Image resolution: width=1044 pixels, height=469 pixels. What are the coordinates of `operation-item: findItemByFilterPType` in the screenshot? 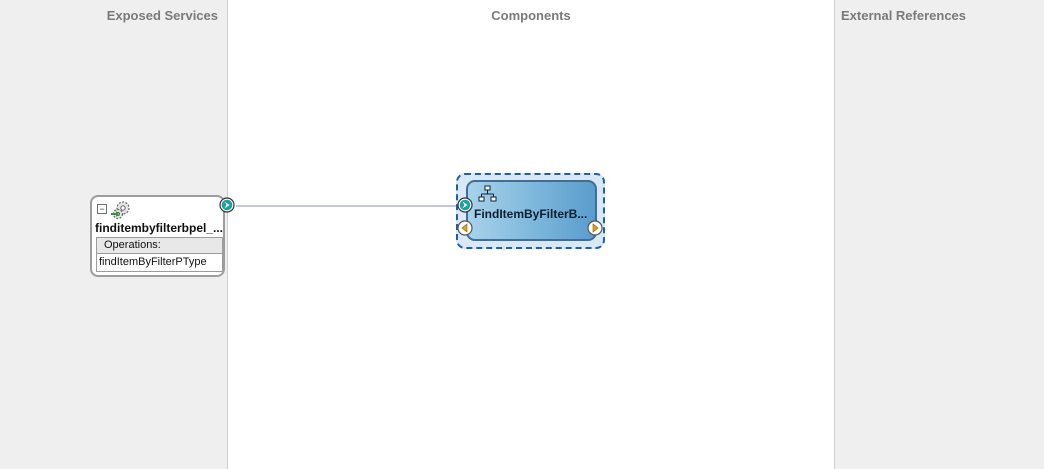 It's located at (159, 262).